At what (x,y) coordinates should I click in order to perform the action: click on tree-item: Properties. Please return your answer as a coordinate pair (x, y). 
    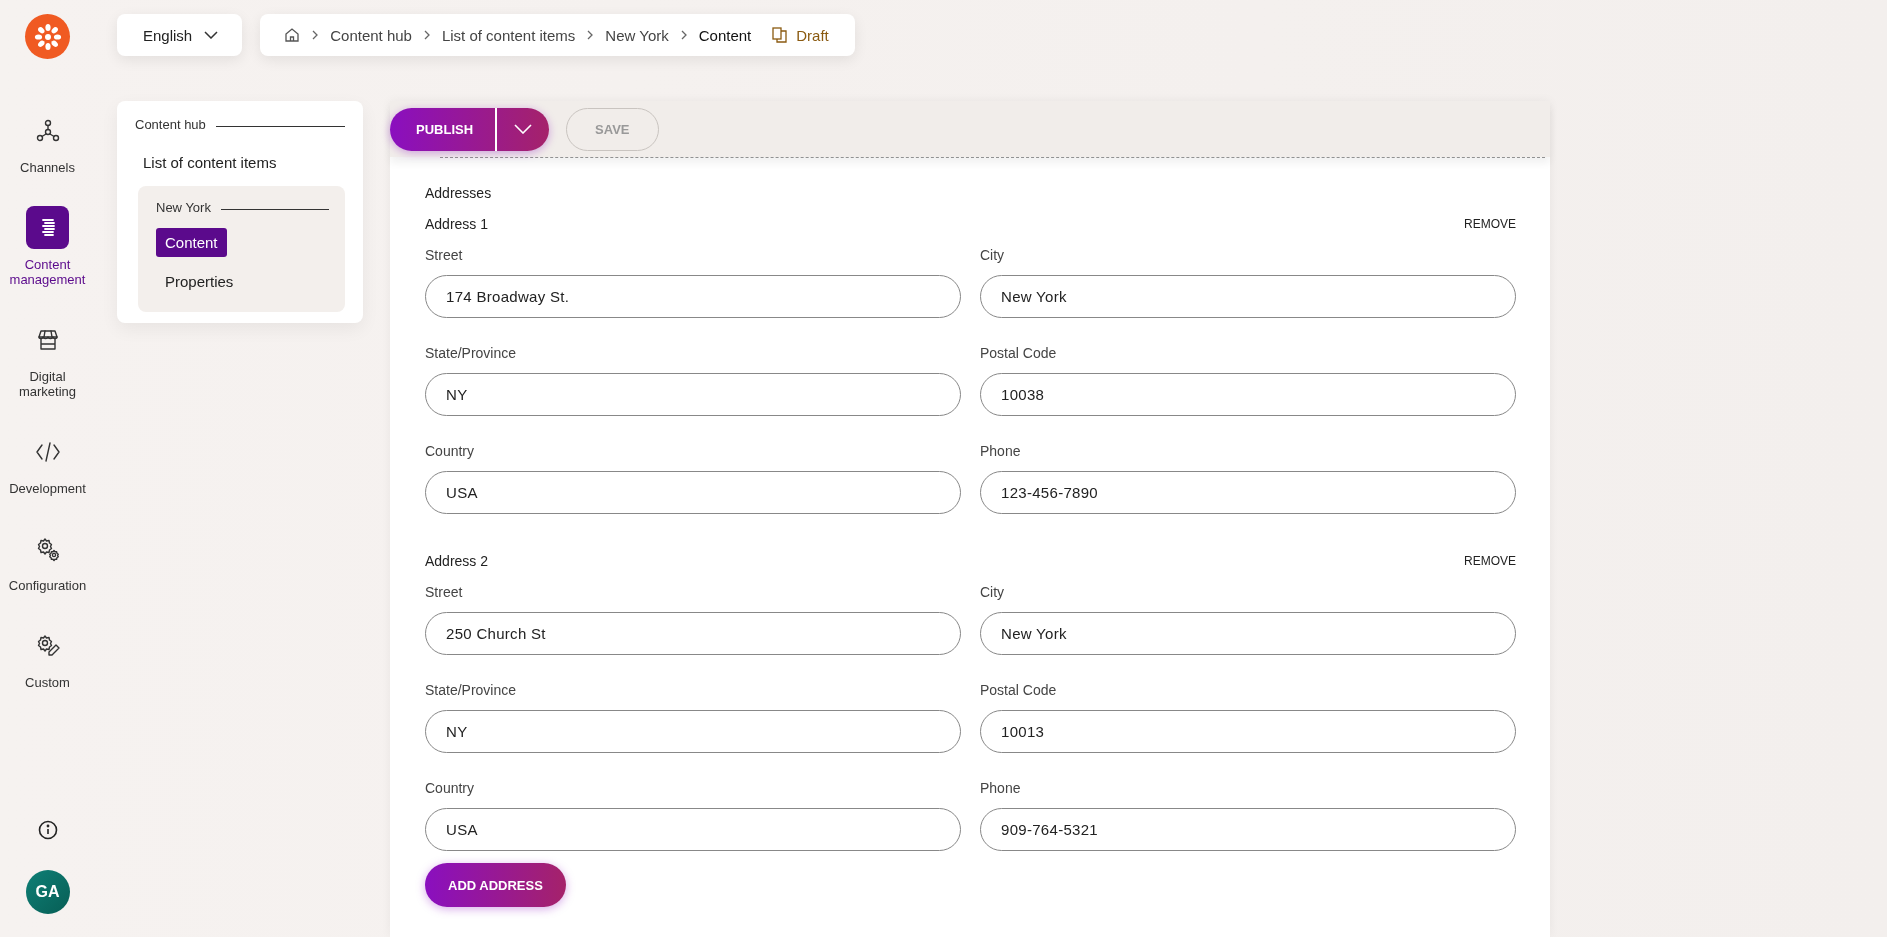
    Looking at the image, I should click on (199, 281).